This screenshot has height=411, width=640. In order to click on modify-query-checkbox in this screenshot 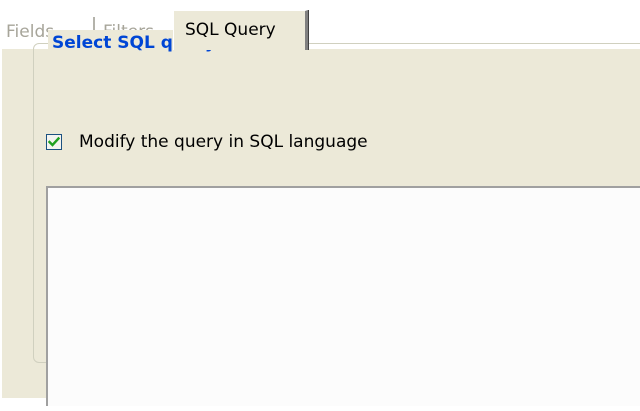, I will do `click(54, 142)`.